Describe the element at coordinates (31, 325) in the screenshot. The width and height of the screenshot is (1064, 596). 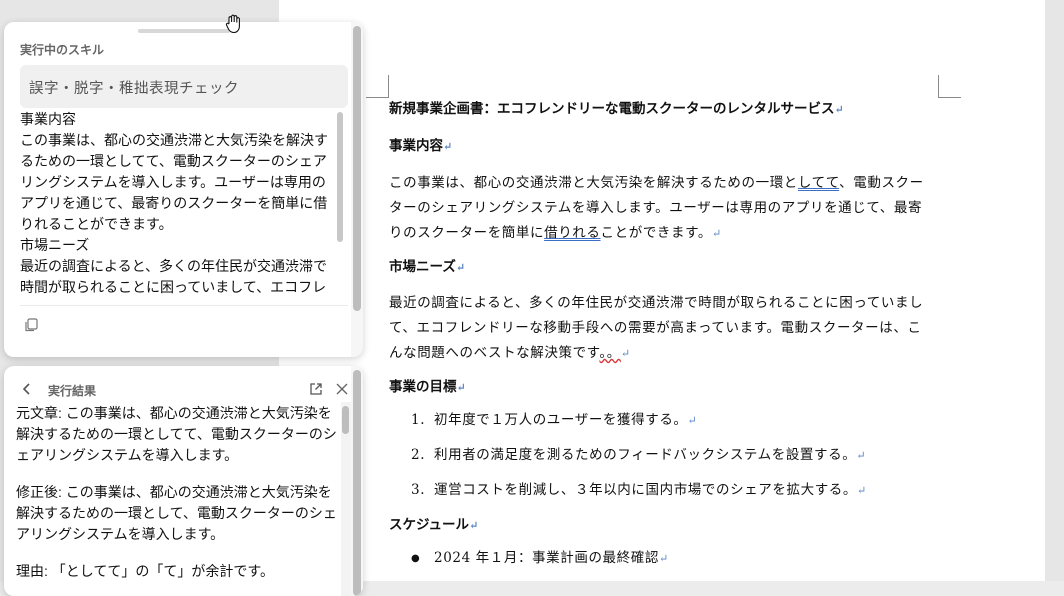
I see `copy-icon` at that location.